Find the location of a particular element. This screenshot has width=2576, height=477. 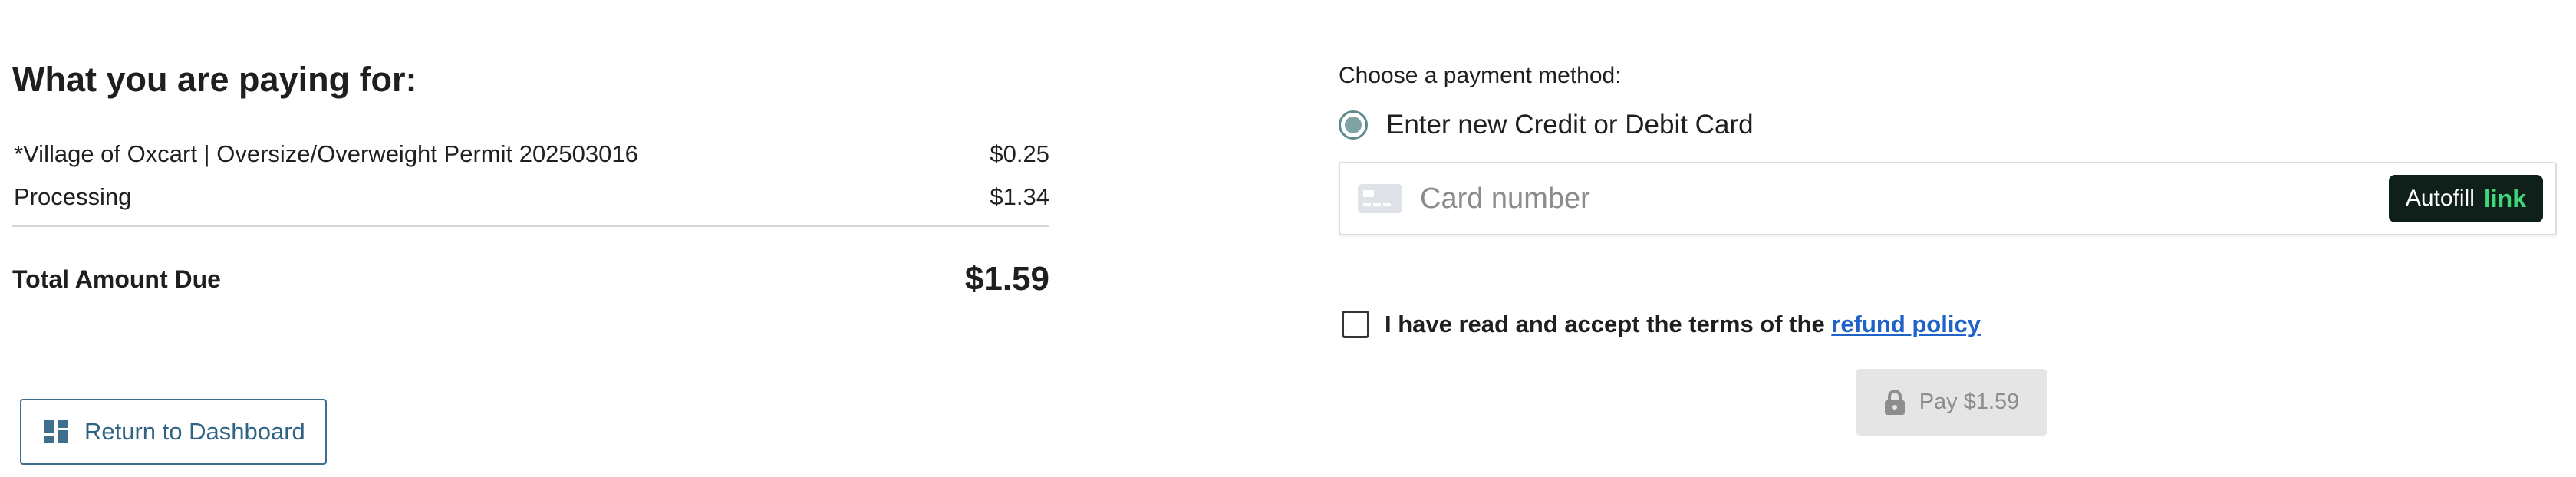

payment-method-title: Choose a payment method: is located at coordinates (1480, 75).